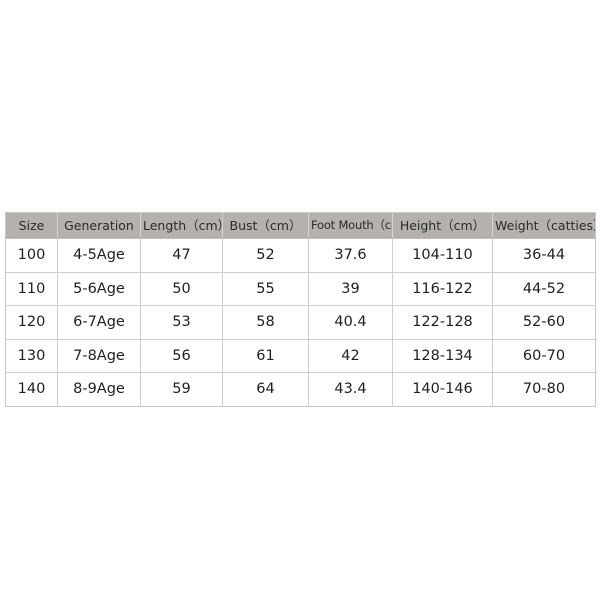  I want to click on cell-length: 47, so click(181, 255).